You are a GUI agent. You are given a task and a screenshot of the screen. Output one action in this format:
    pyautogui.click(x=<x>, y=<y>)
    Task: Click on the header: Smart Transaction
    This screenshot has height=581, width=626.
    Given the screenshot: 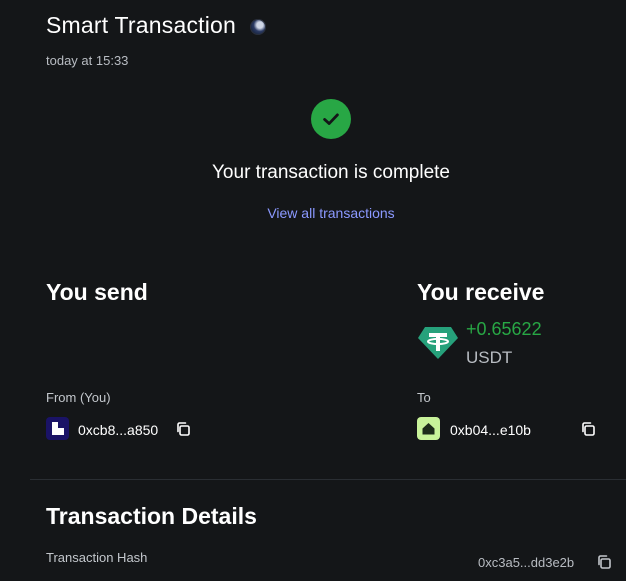 What is the action you would take?
    pyautogui.click(x=156, y=25)
    